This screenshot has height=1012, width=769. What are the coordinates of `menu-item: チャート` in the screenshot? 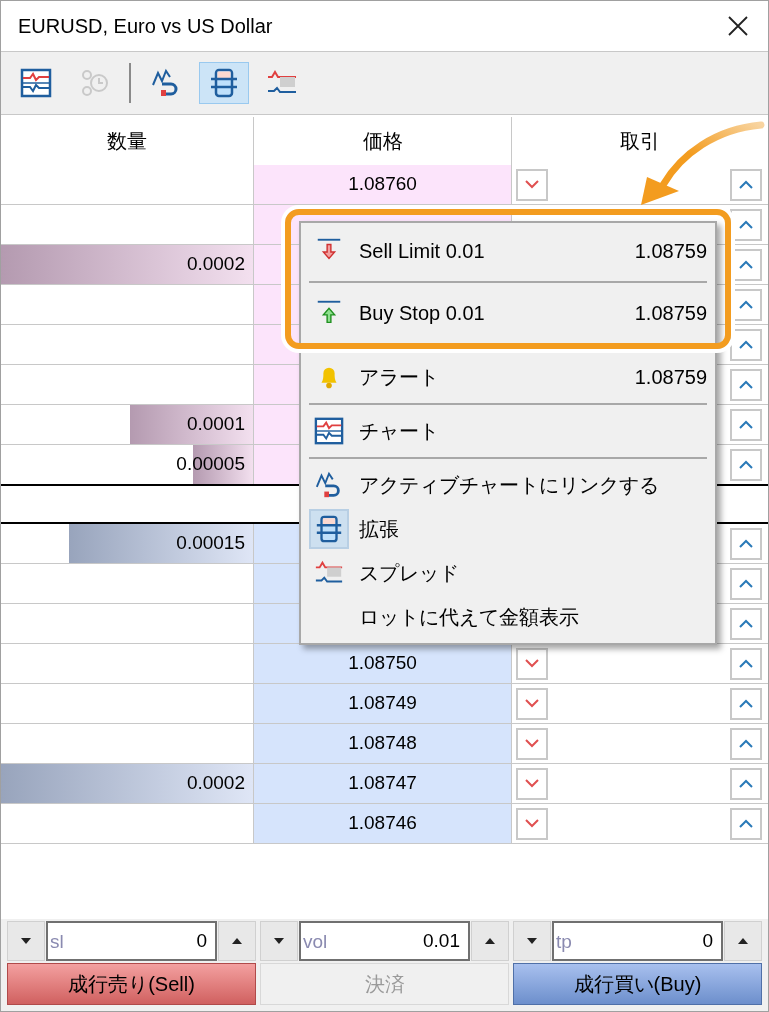 It's located at (533, 431).